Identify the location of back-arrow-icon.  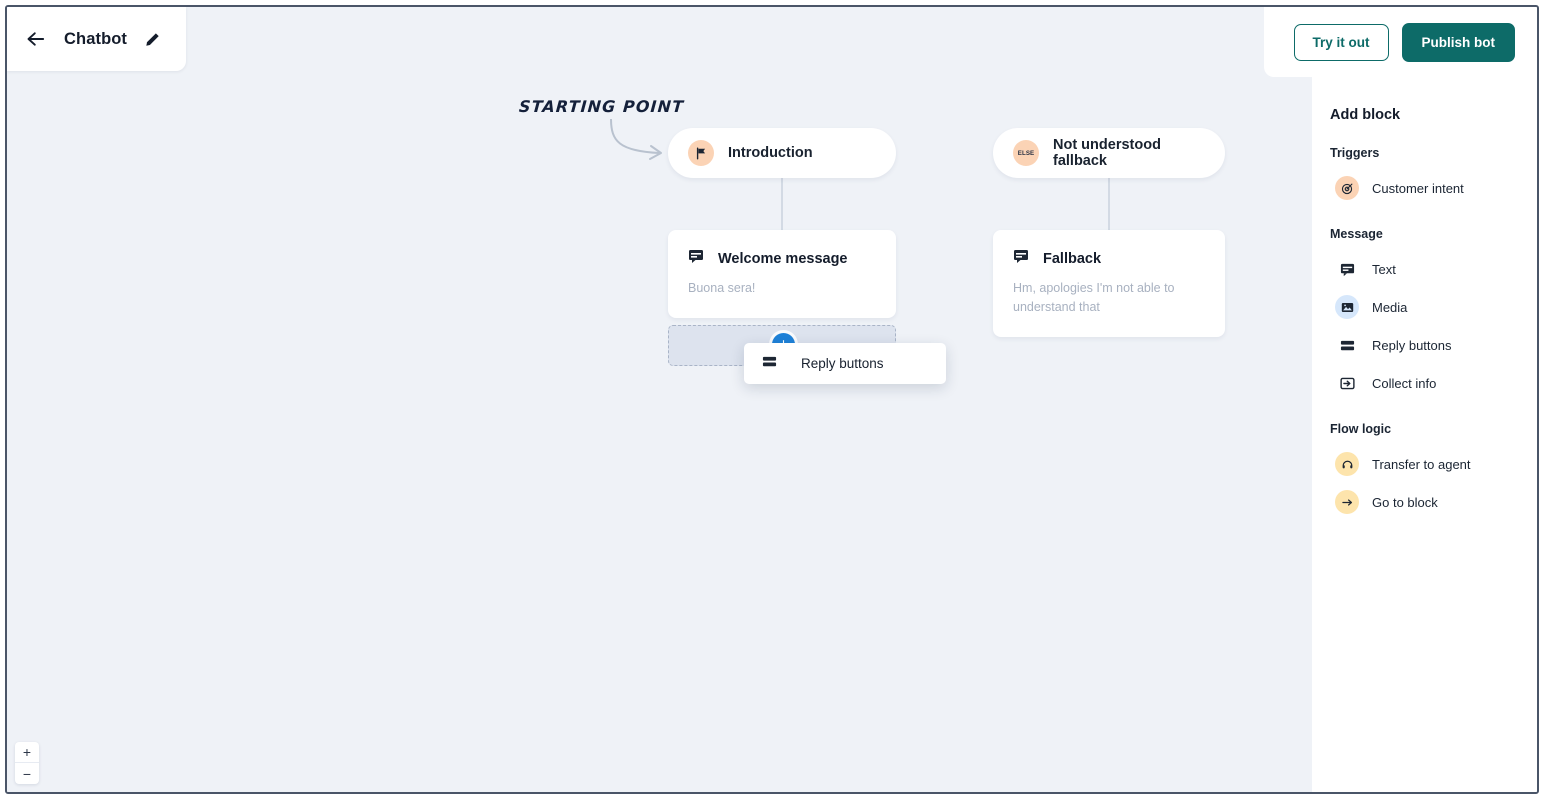
(36, 39).